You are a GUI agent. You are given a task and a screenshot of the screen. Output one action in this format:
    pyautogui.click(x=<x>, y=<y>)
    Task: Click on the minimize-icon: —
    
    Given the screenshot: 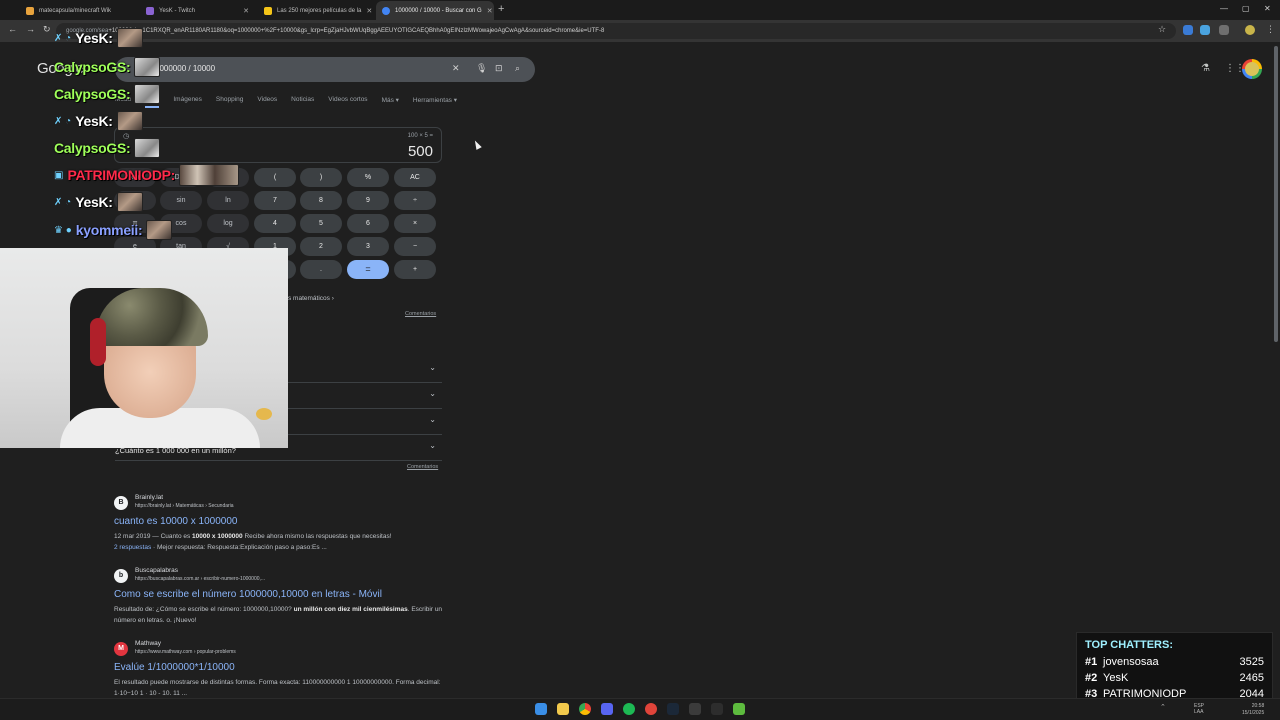 What is the action you would take?
    pyautogui.click(x=1224, y=8)
    